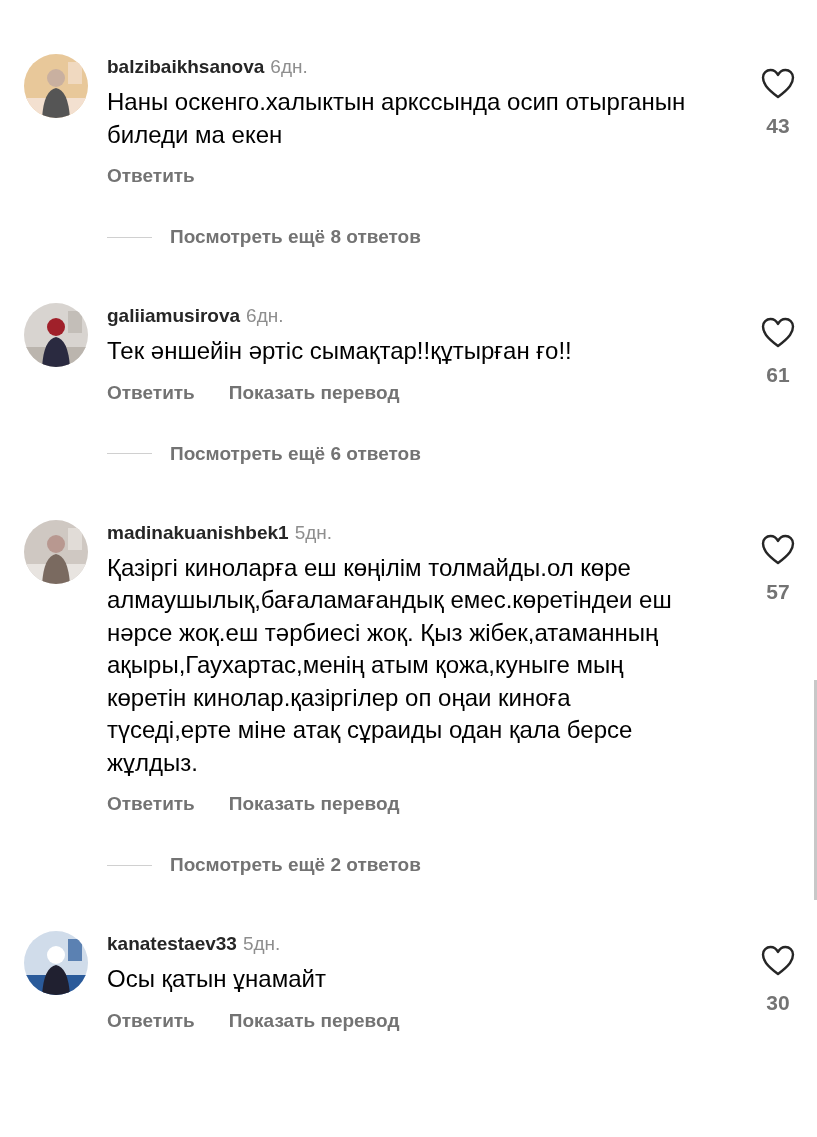 Image resolution: width=817 pixels, height=1137 pixels. What do you see at coordinates (778, 126) in the screenshot?
I see `like-count: 43` at bounding box center [778, 126].